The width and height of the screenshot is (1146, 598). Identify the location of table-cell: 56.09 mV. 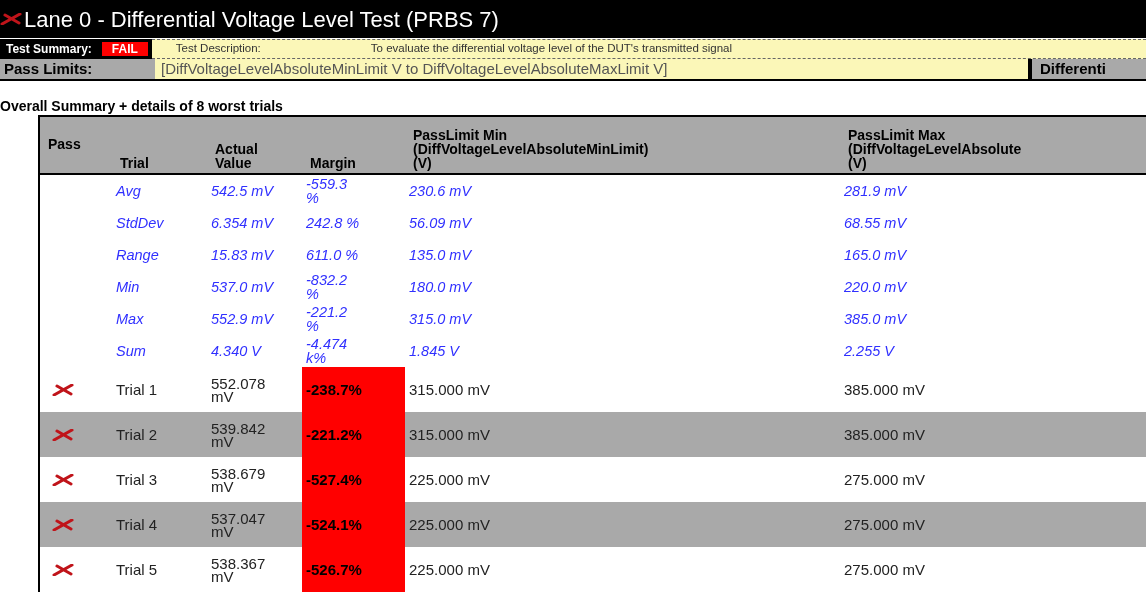
(440, 223).